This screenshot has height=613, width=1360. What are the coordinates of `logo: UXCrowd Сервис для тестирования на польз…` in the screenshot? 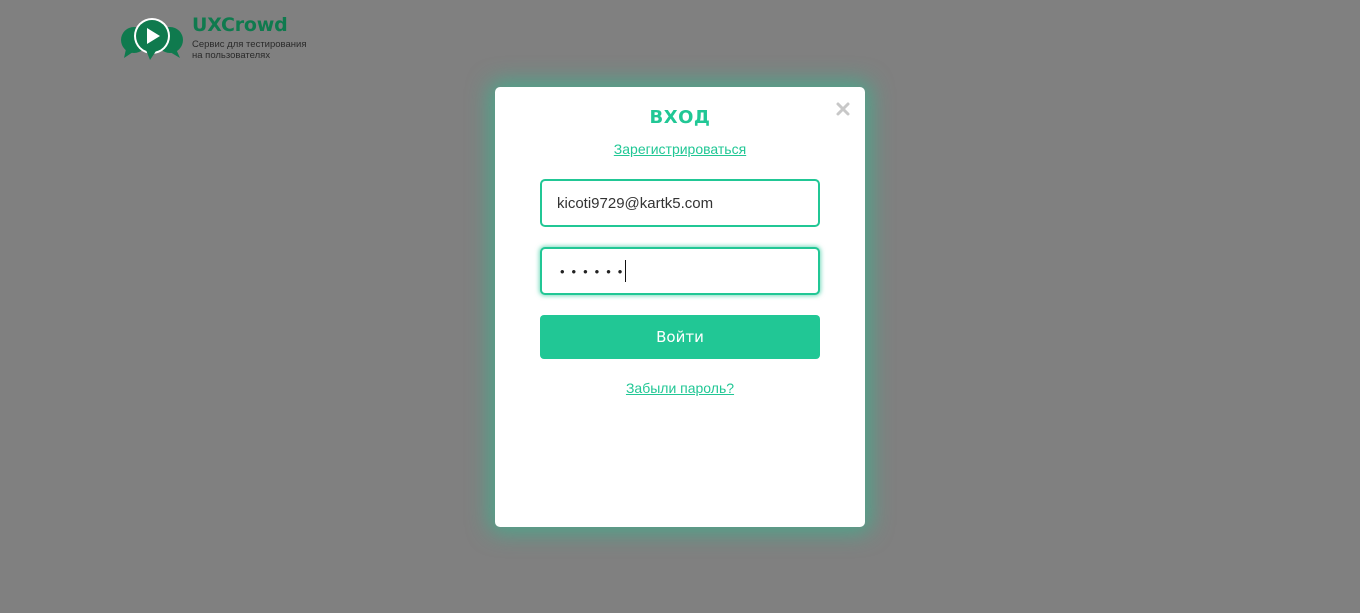 It's located at (216, 39).